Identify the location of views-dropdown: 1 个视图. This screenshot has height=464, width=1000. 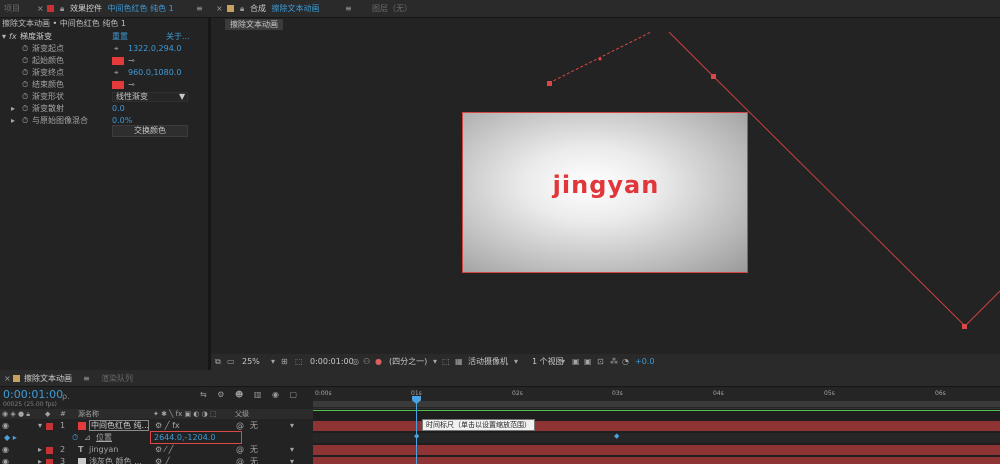
(548, 362).